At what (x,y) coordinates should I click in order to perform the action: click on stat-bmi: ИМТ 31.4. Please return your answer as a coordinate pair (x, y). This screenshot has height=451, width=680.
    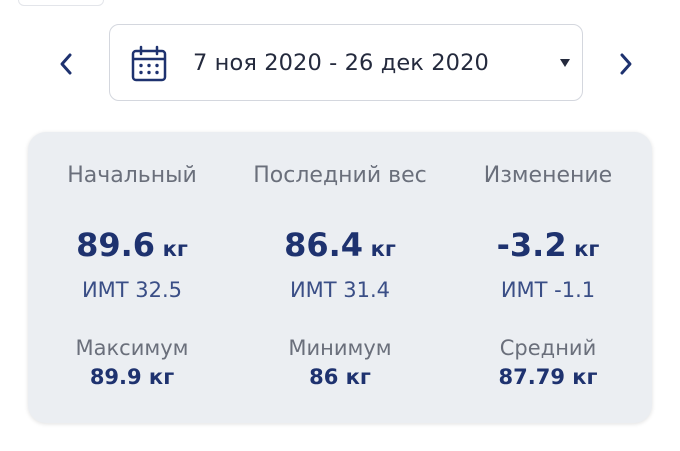
    Looking at the image, I should click on (340, 290).